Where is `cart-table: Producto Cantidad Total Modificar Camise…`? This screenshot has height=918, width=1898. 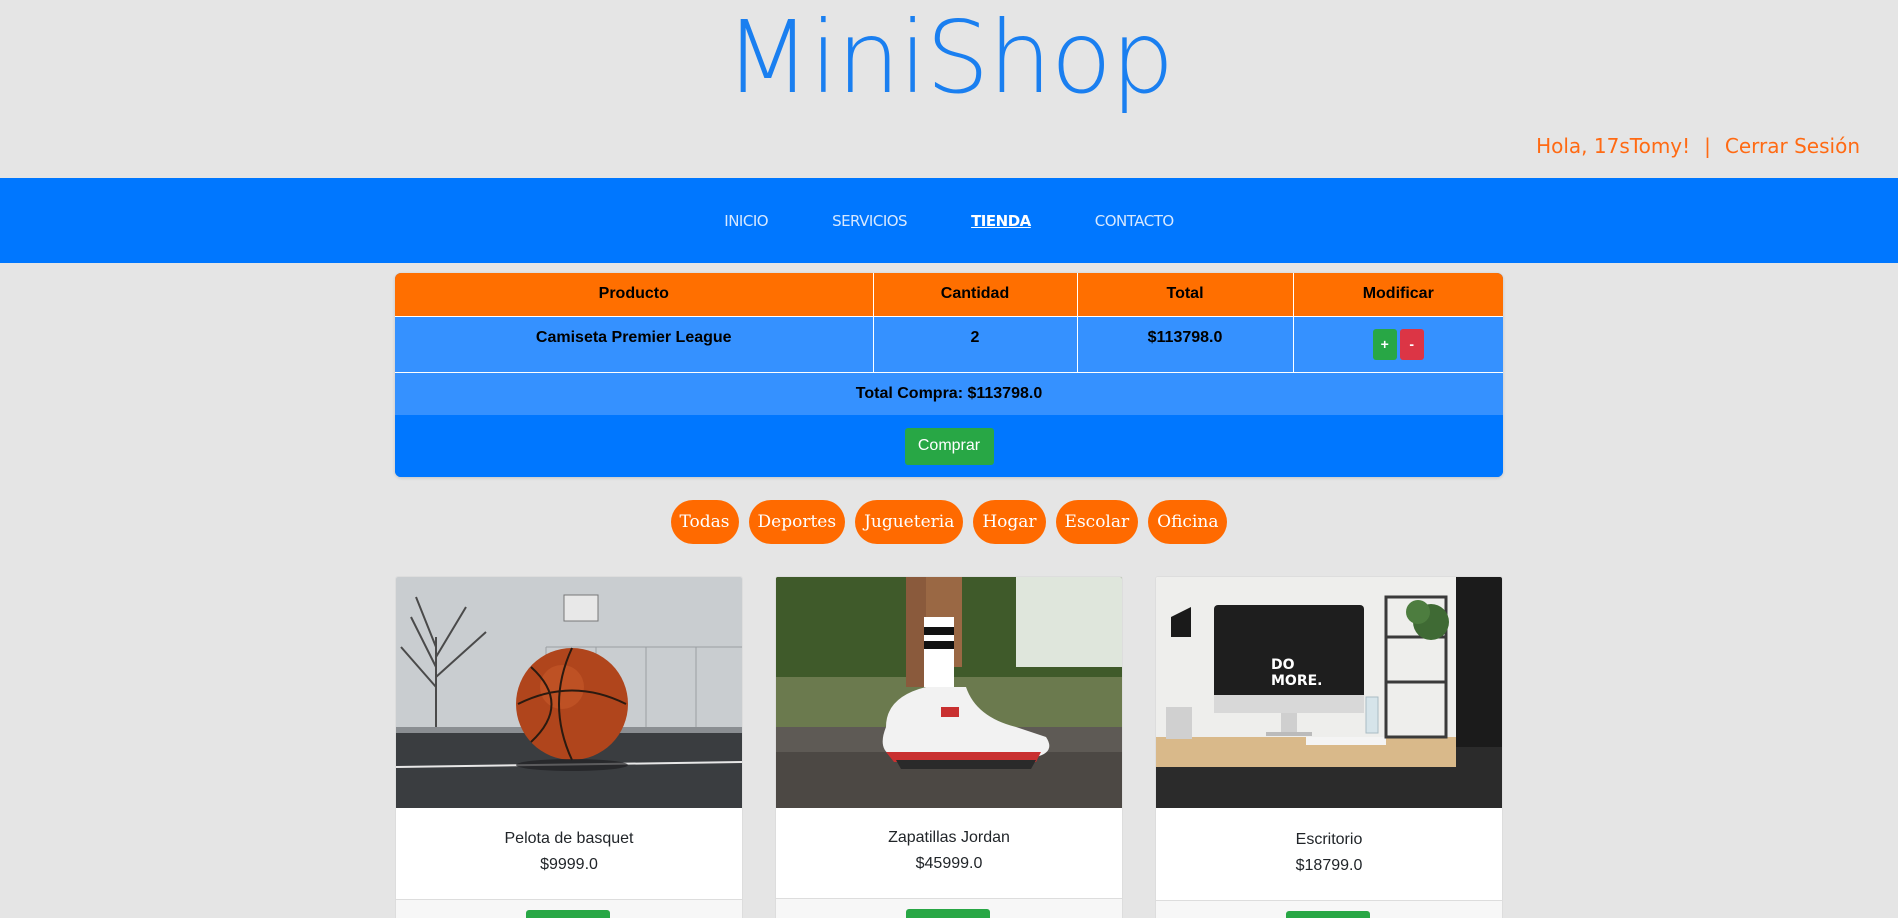 cart-table: Producto Cantidad Total Modificar Camise… is located at coordinates (949, 344).